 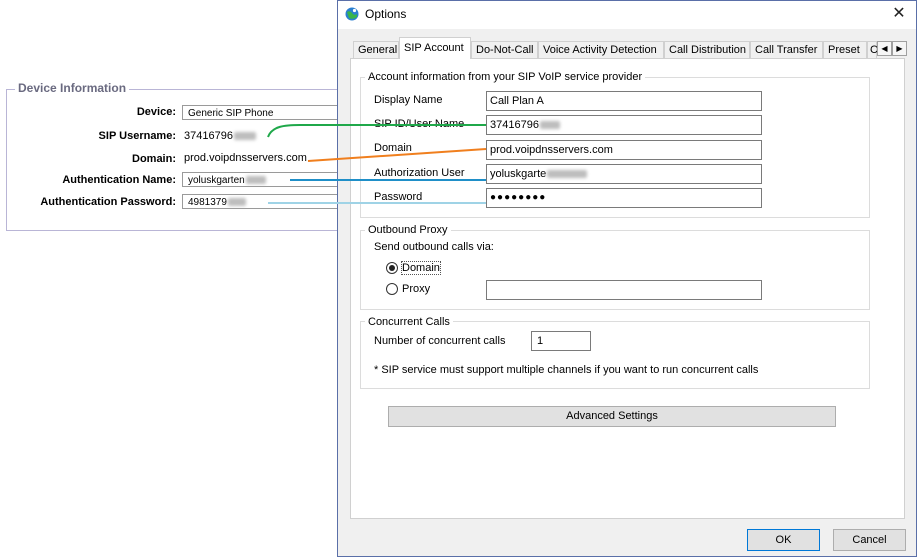 I want to click on send-outbound-label: Send outbound calls via:, so click(x=434, y=247).